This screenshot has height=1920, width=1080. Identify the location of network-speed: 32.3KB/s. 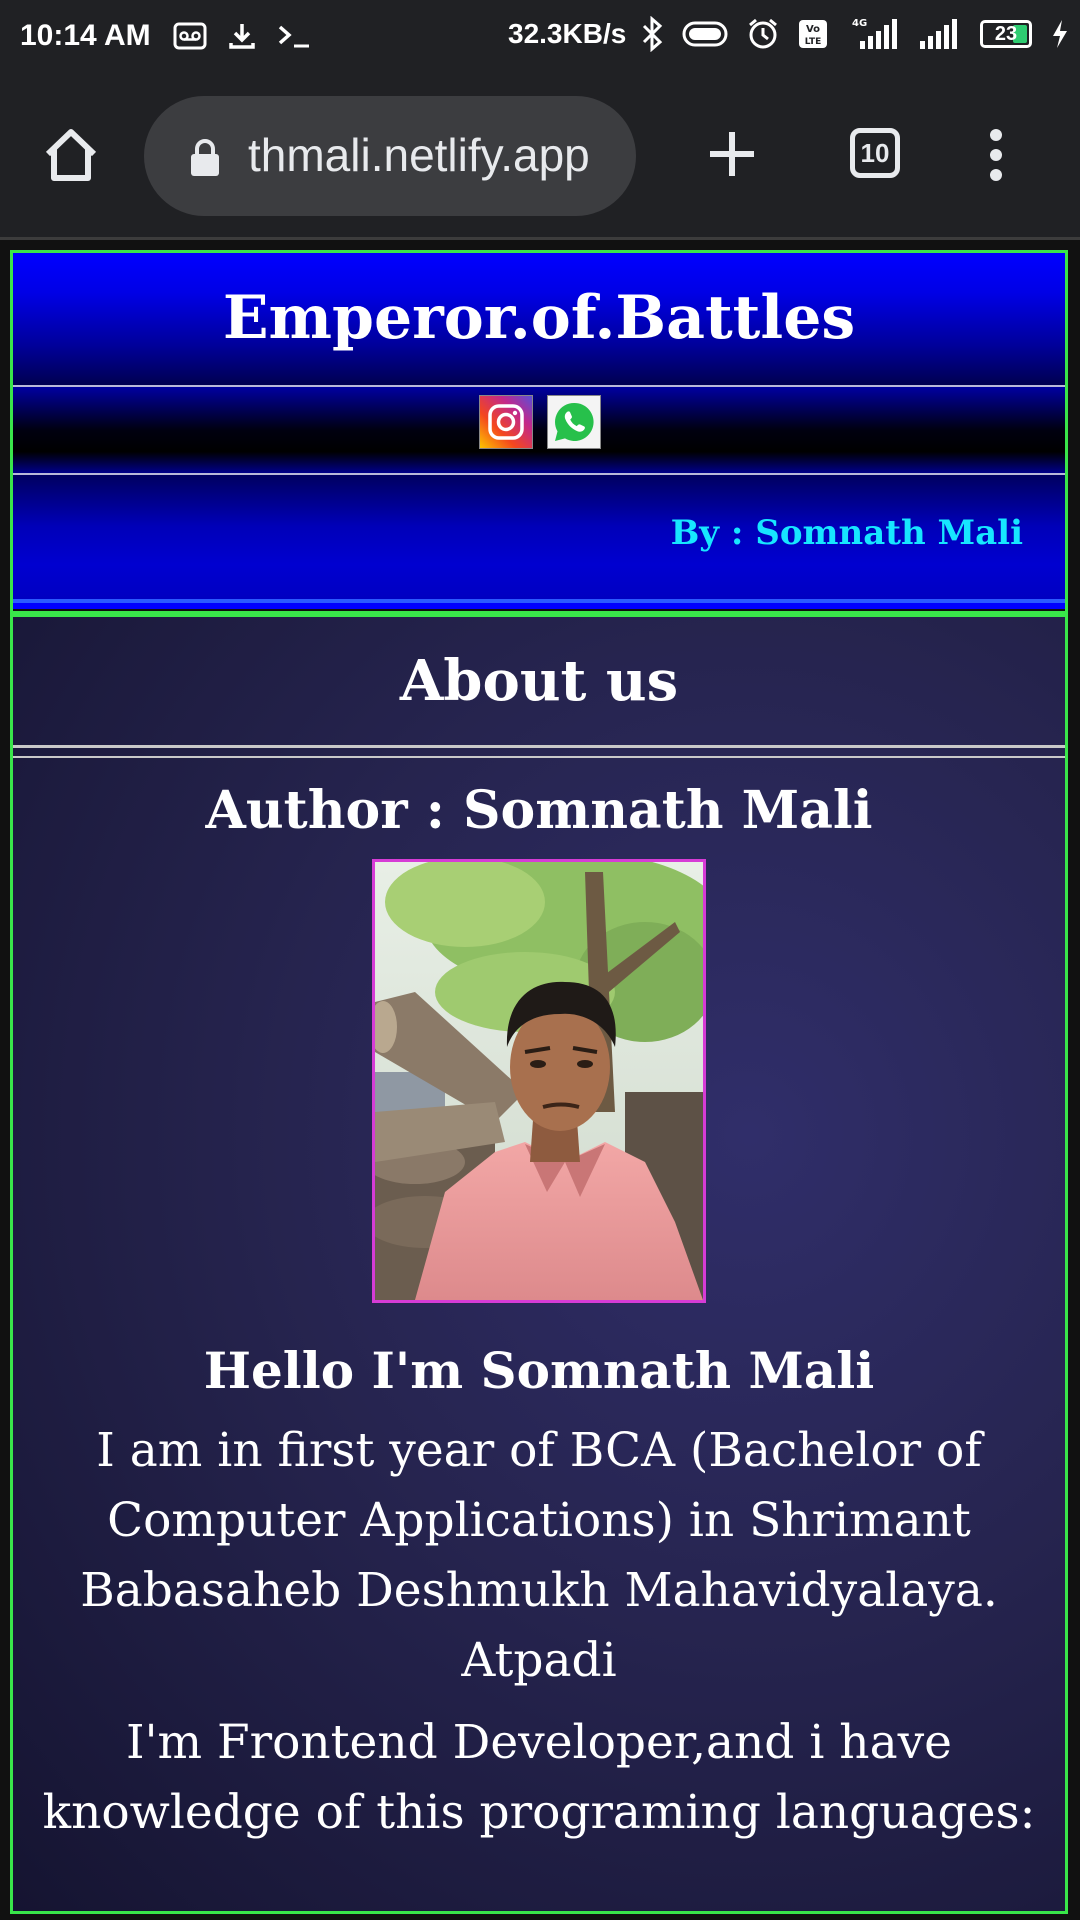
(567, 33).